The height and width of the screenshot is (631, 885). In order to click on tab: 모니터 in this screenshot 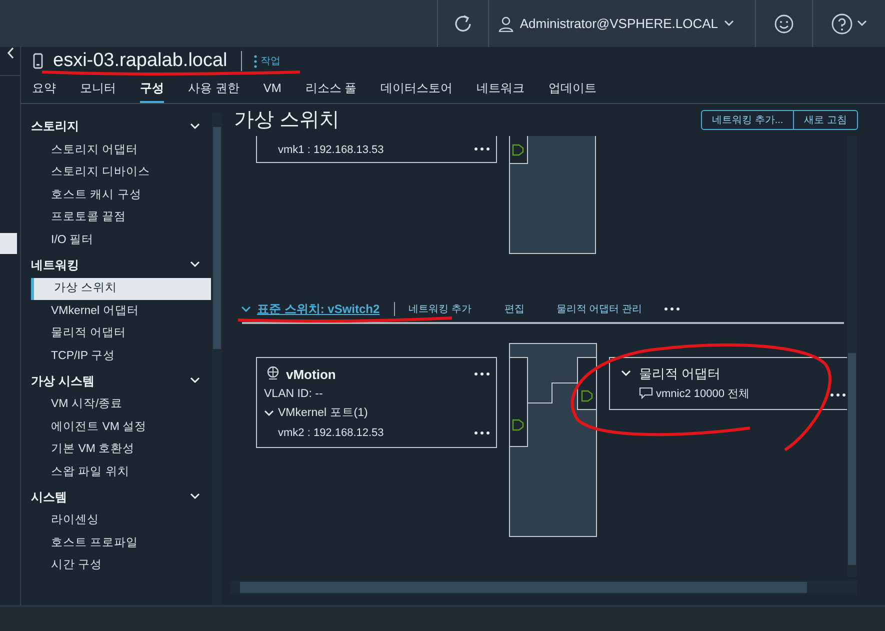, I will do `click(98, 91)`.